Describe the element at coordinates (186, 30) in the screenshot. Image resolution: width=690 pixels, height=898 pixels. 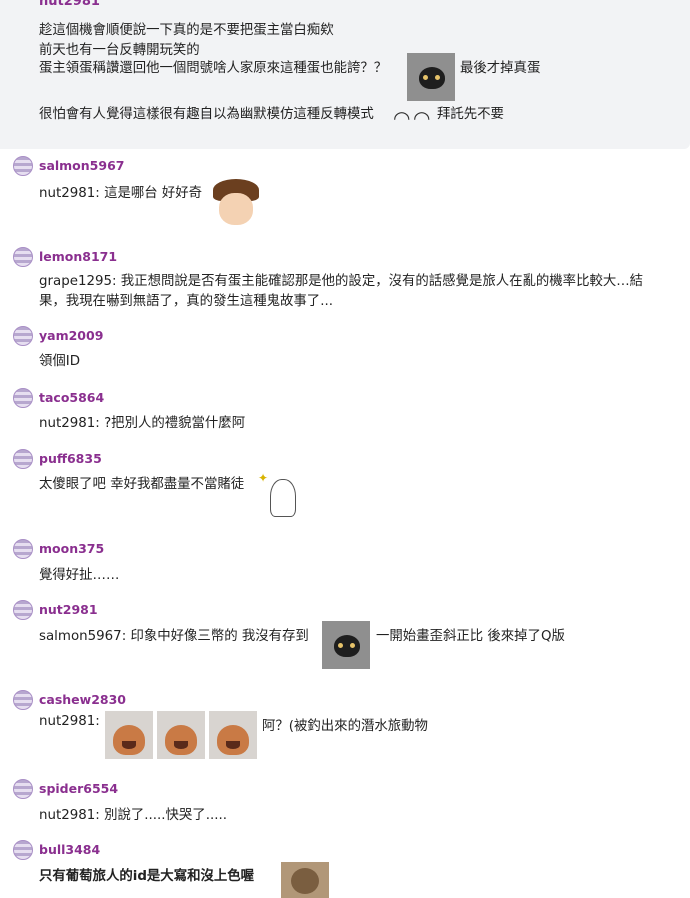
I see `op-line: 趁這個機會順便說一下真的是不要把蛋主當白痴欸` at that location.